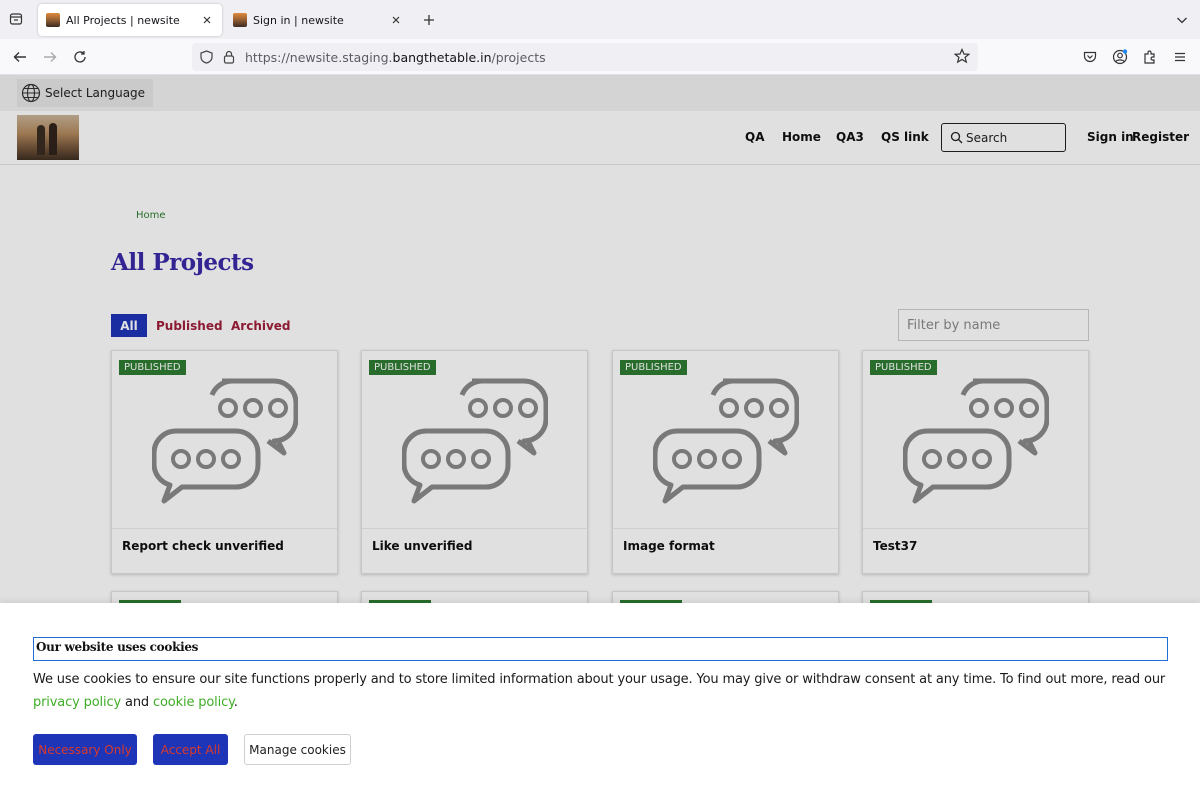 Image resolution: width=1200 pixels, height=800 pixels. Describe the element at coordinates (20, 57) in the screenshot. I see `back-arrow-icon` at that location.